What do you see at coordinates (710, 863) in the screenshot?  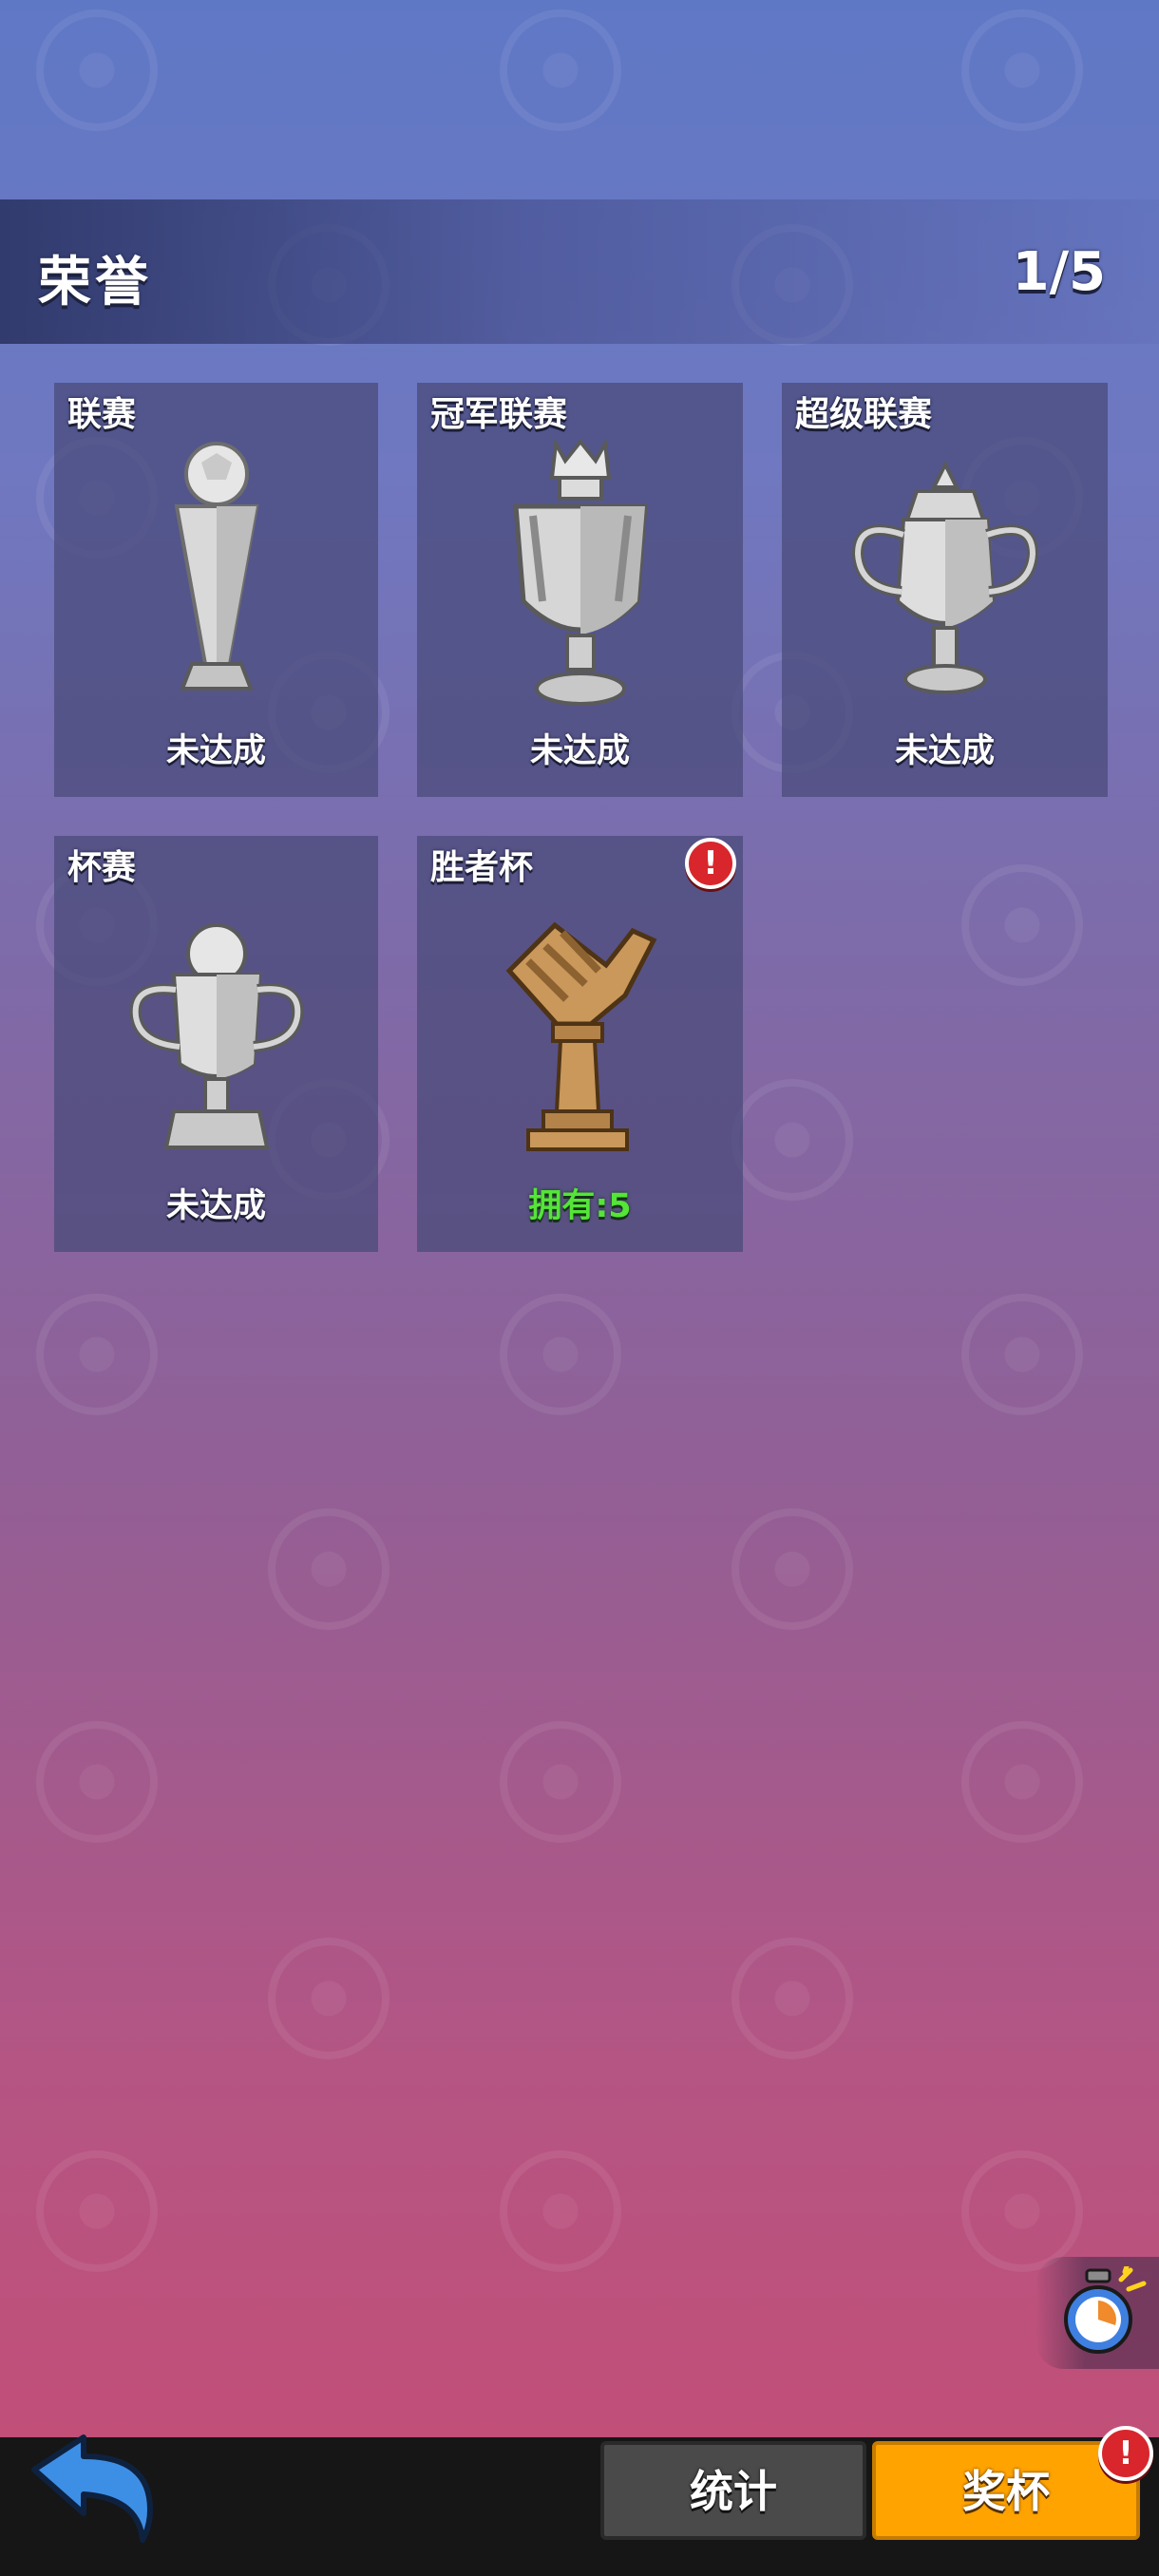 I see `notification-badge: !` at bounding box center [710, 863].